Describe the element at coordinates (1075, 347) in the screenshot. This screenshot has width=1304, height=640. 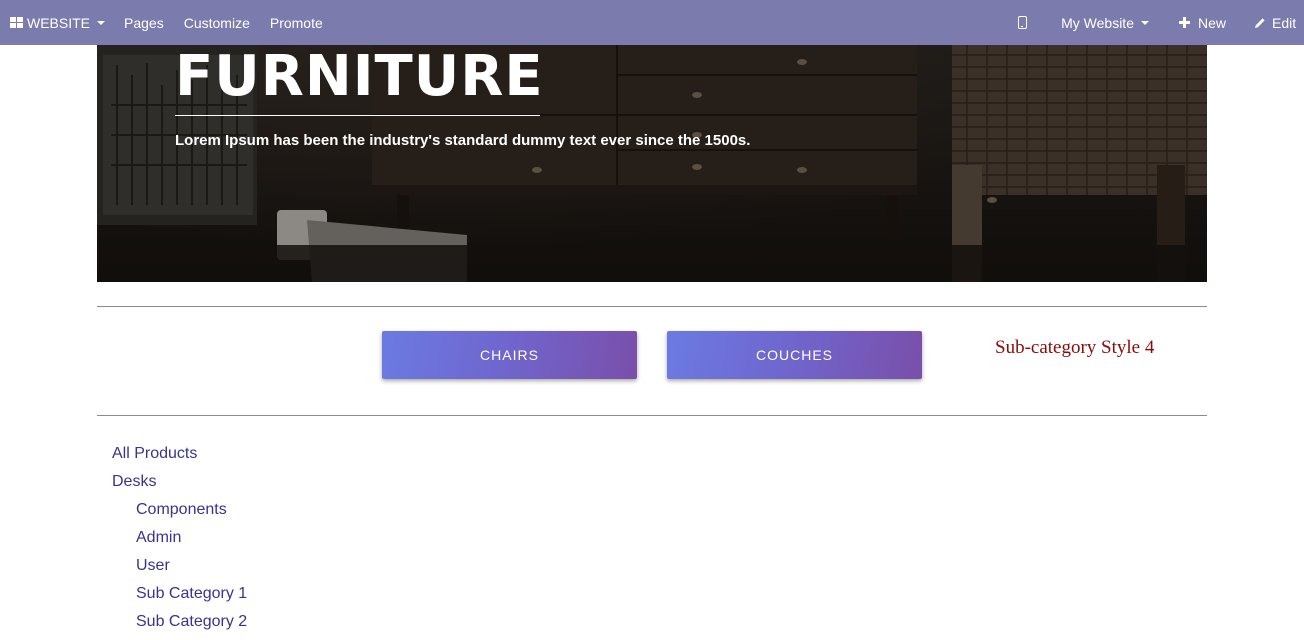
I see `subcategory-style-label: Sub-category Style 4` at that location.